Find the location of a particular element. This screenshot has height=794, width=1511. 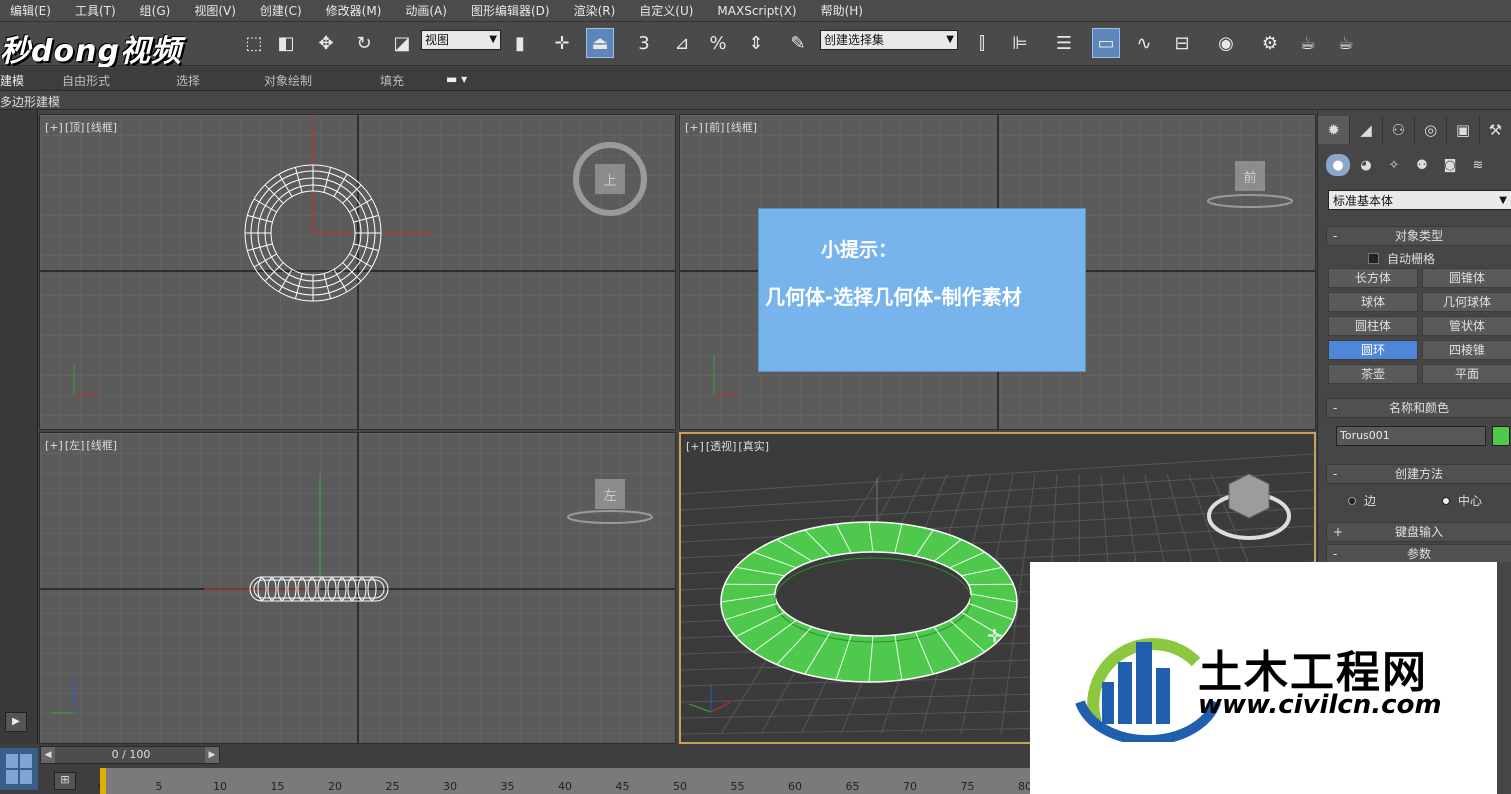

object-name-field: Torus001 is located at coordinates (1411, 436).